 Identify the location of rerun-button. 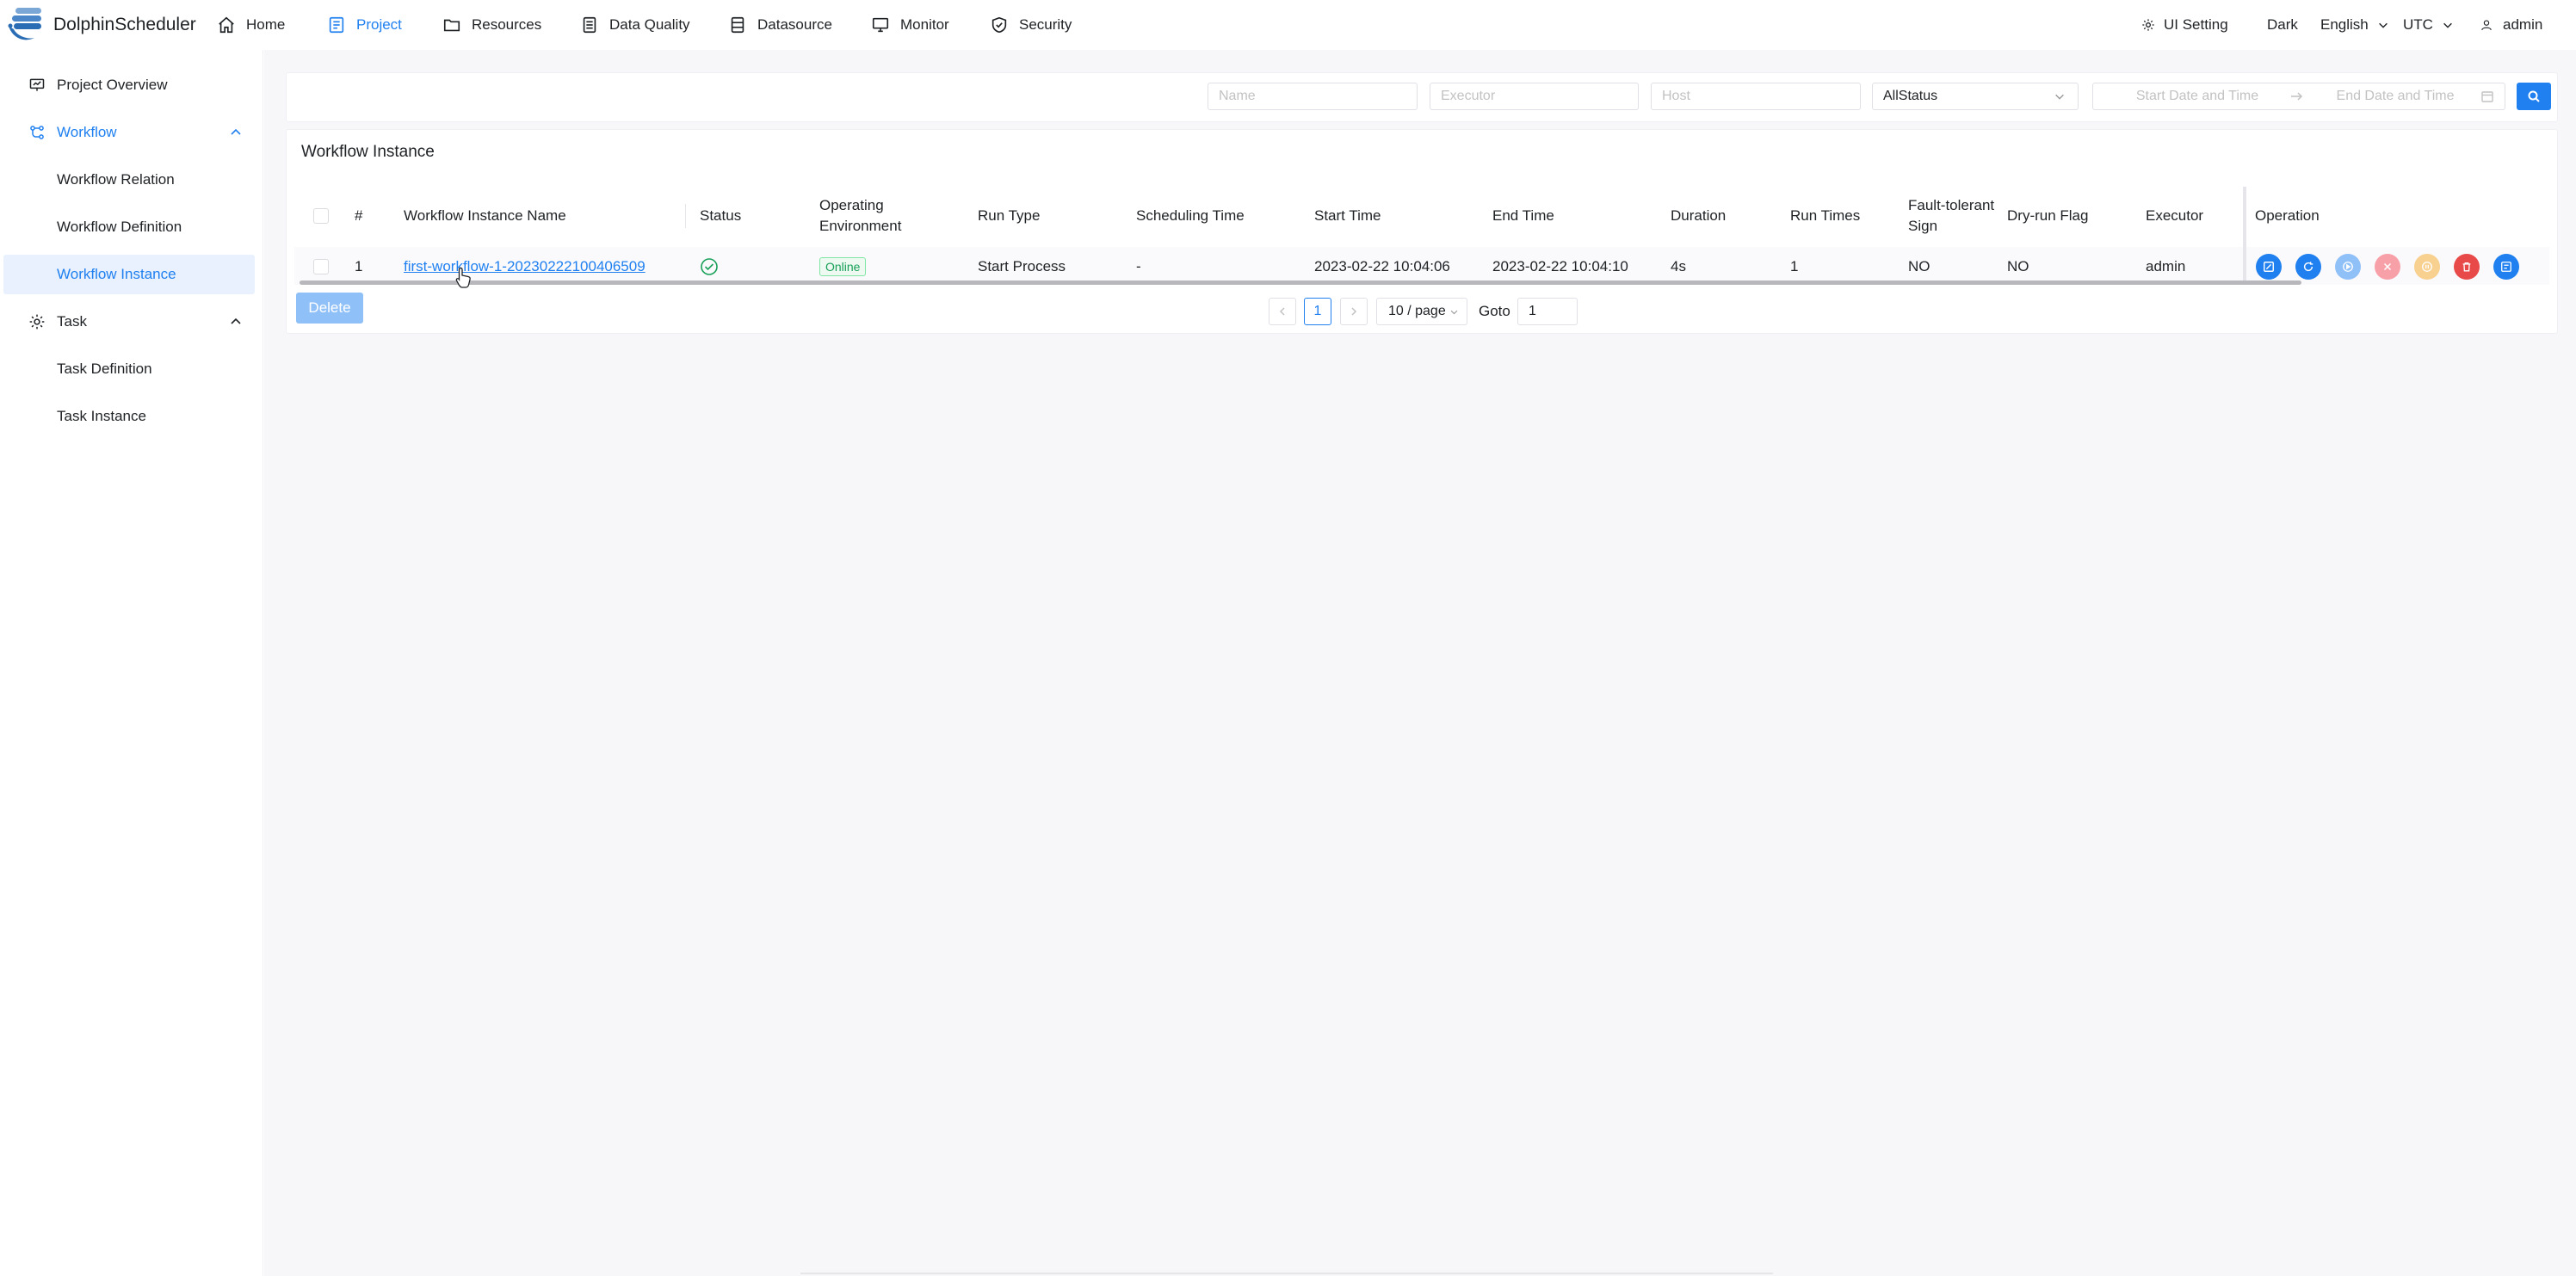
(2308, 267).